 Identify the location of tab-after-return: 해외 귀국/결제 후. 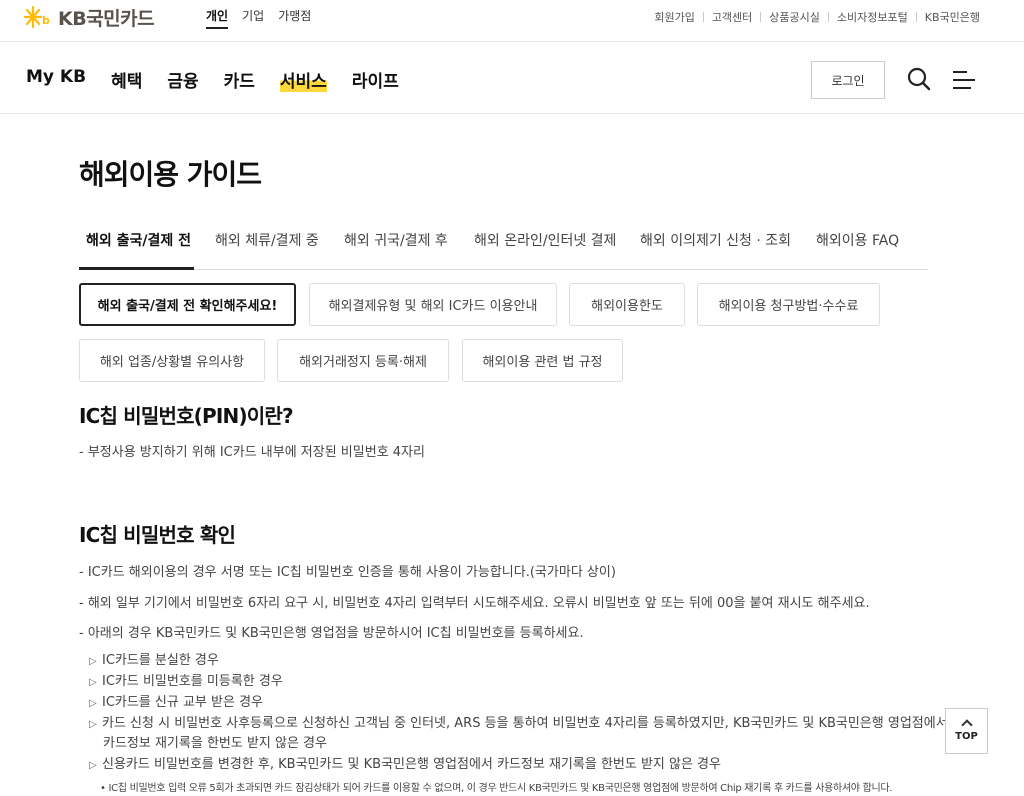
(396, 240).